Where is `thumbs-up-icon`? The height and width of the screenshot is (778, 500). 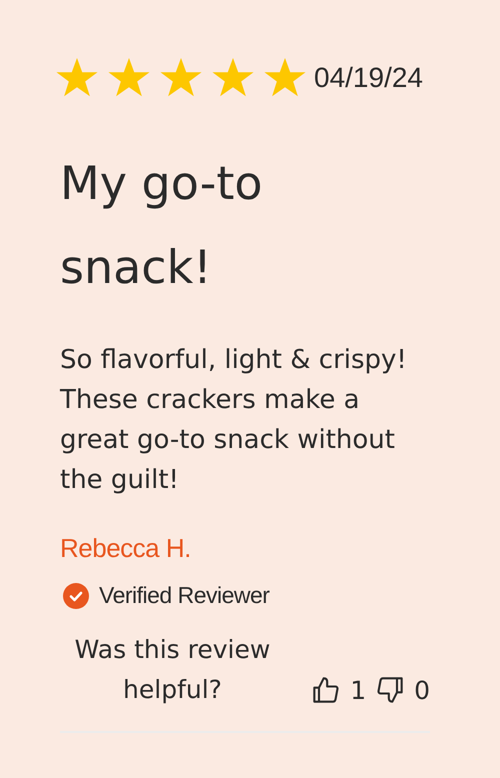
thumbs-up-icon is located at coordinates (326, 690).